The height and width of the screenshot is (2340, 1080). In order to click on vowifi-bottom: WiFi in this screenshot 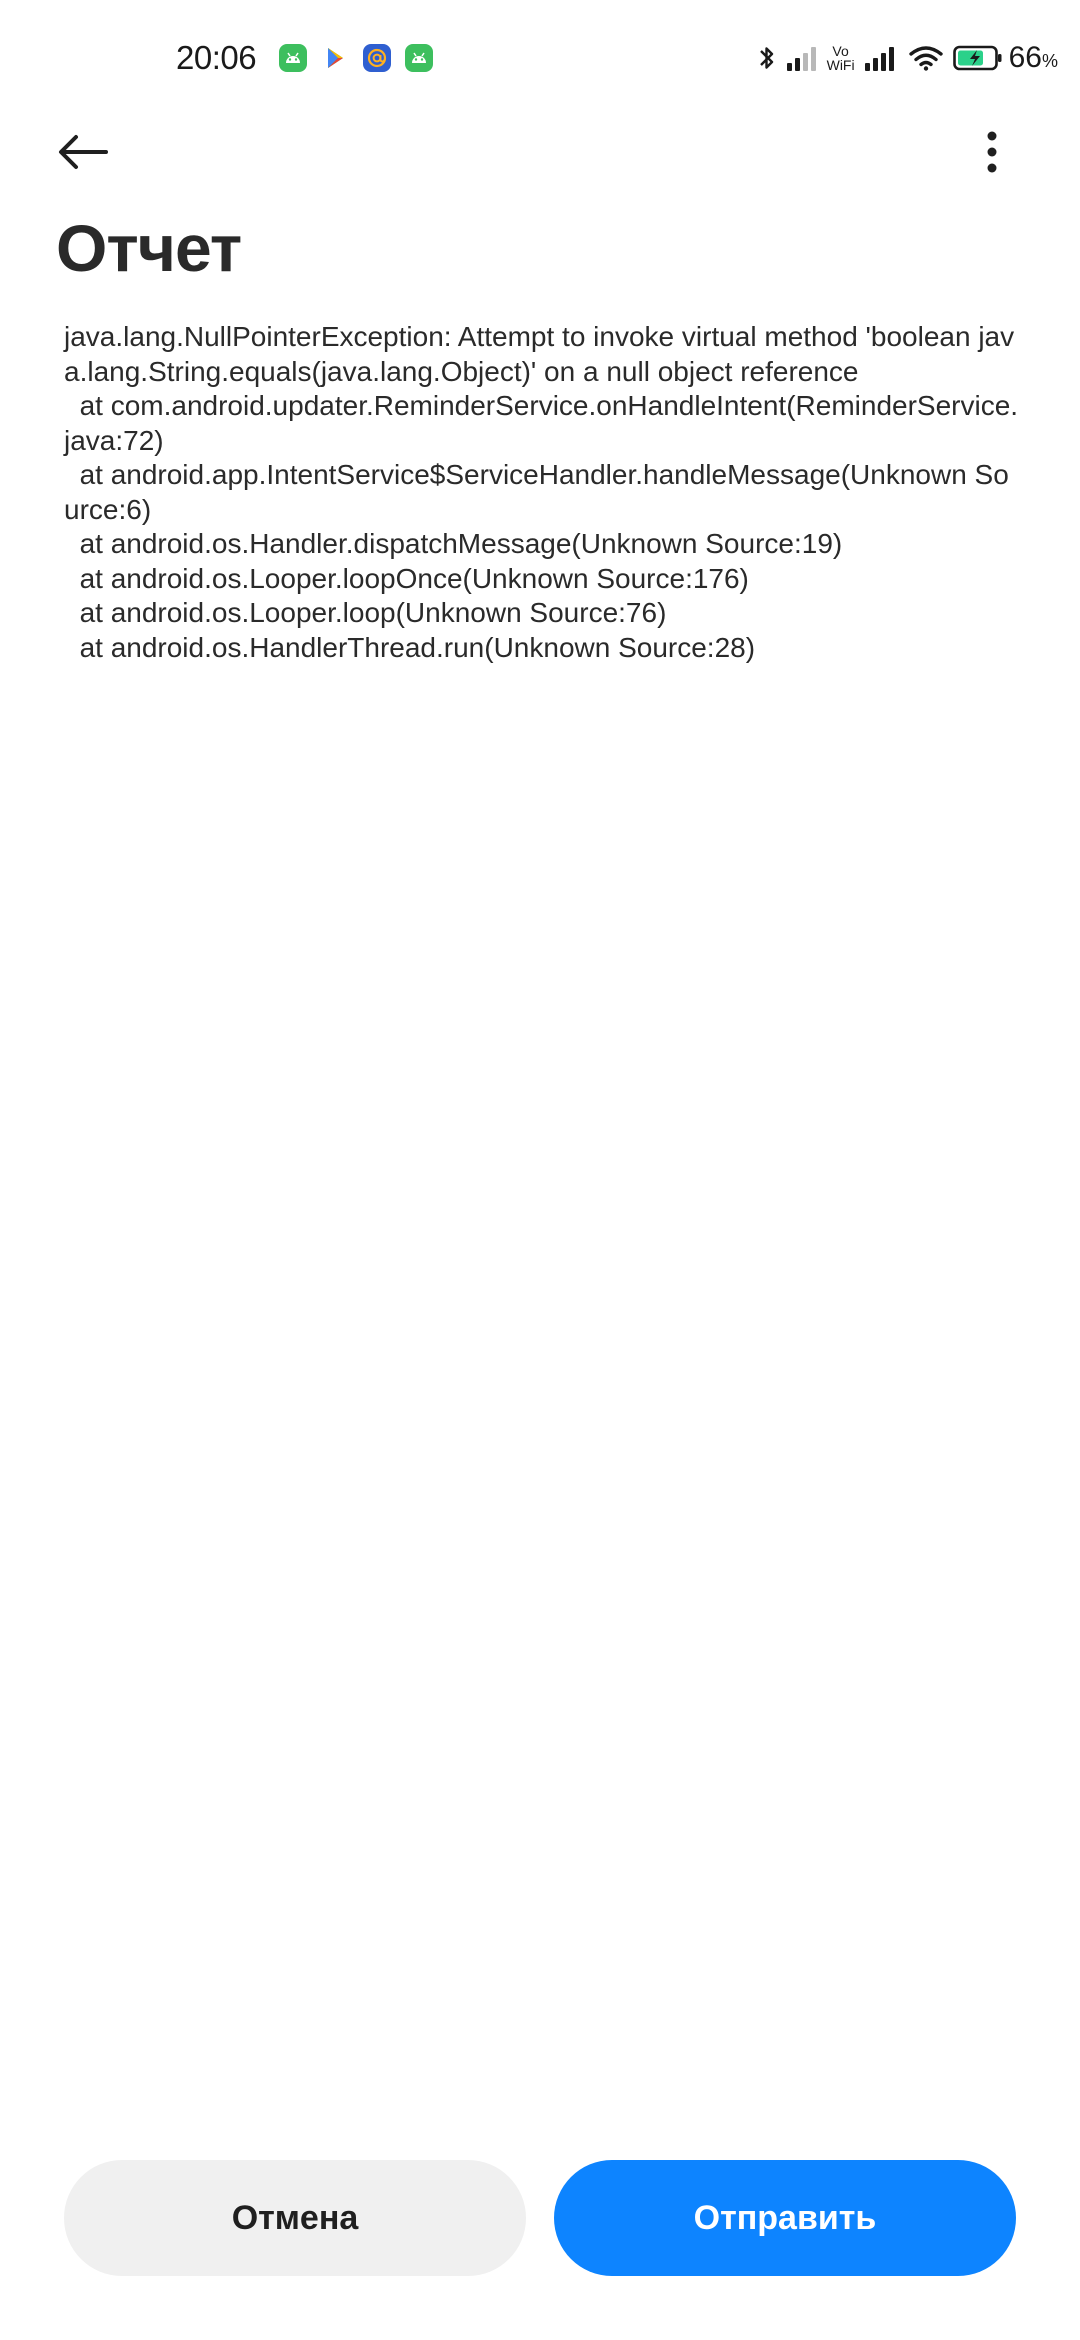, I will do `click(840, 65)`.